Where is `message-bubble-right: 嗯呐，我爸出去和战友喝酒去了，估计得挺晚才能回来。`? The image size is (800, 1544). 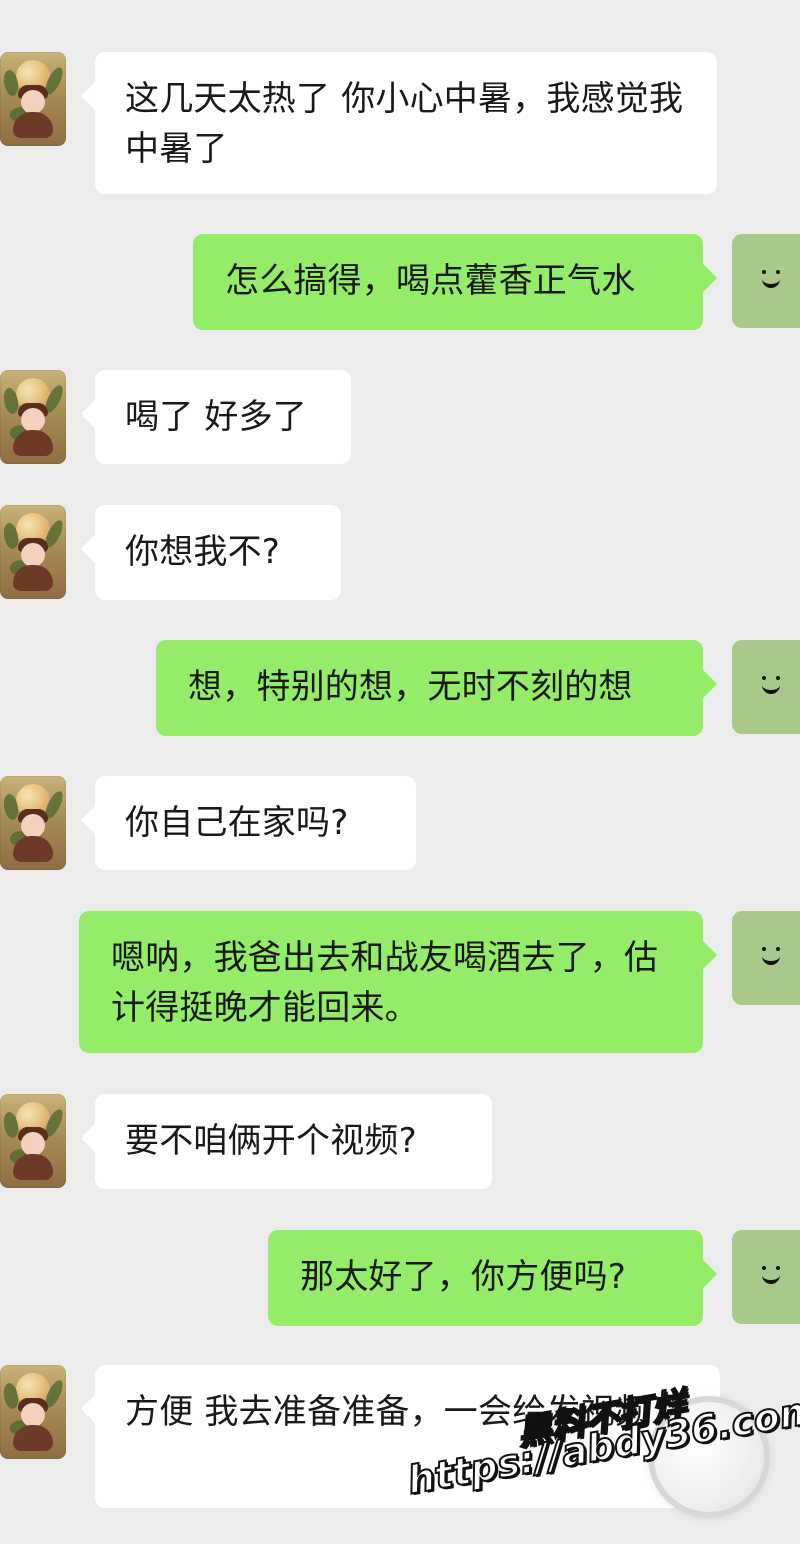 message-bubble-right: 嗯呐，我爸出去和战友喝酒去了，估计得挺晚才能回来。 is located at coordinates (391, 982).